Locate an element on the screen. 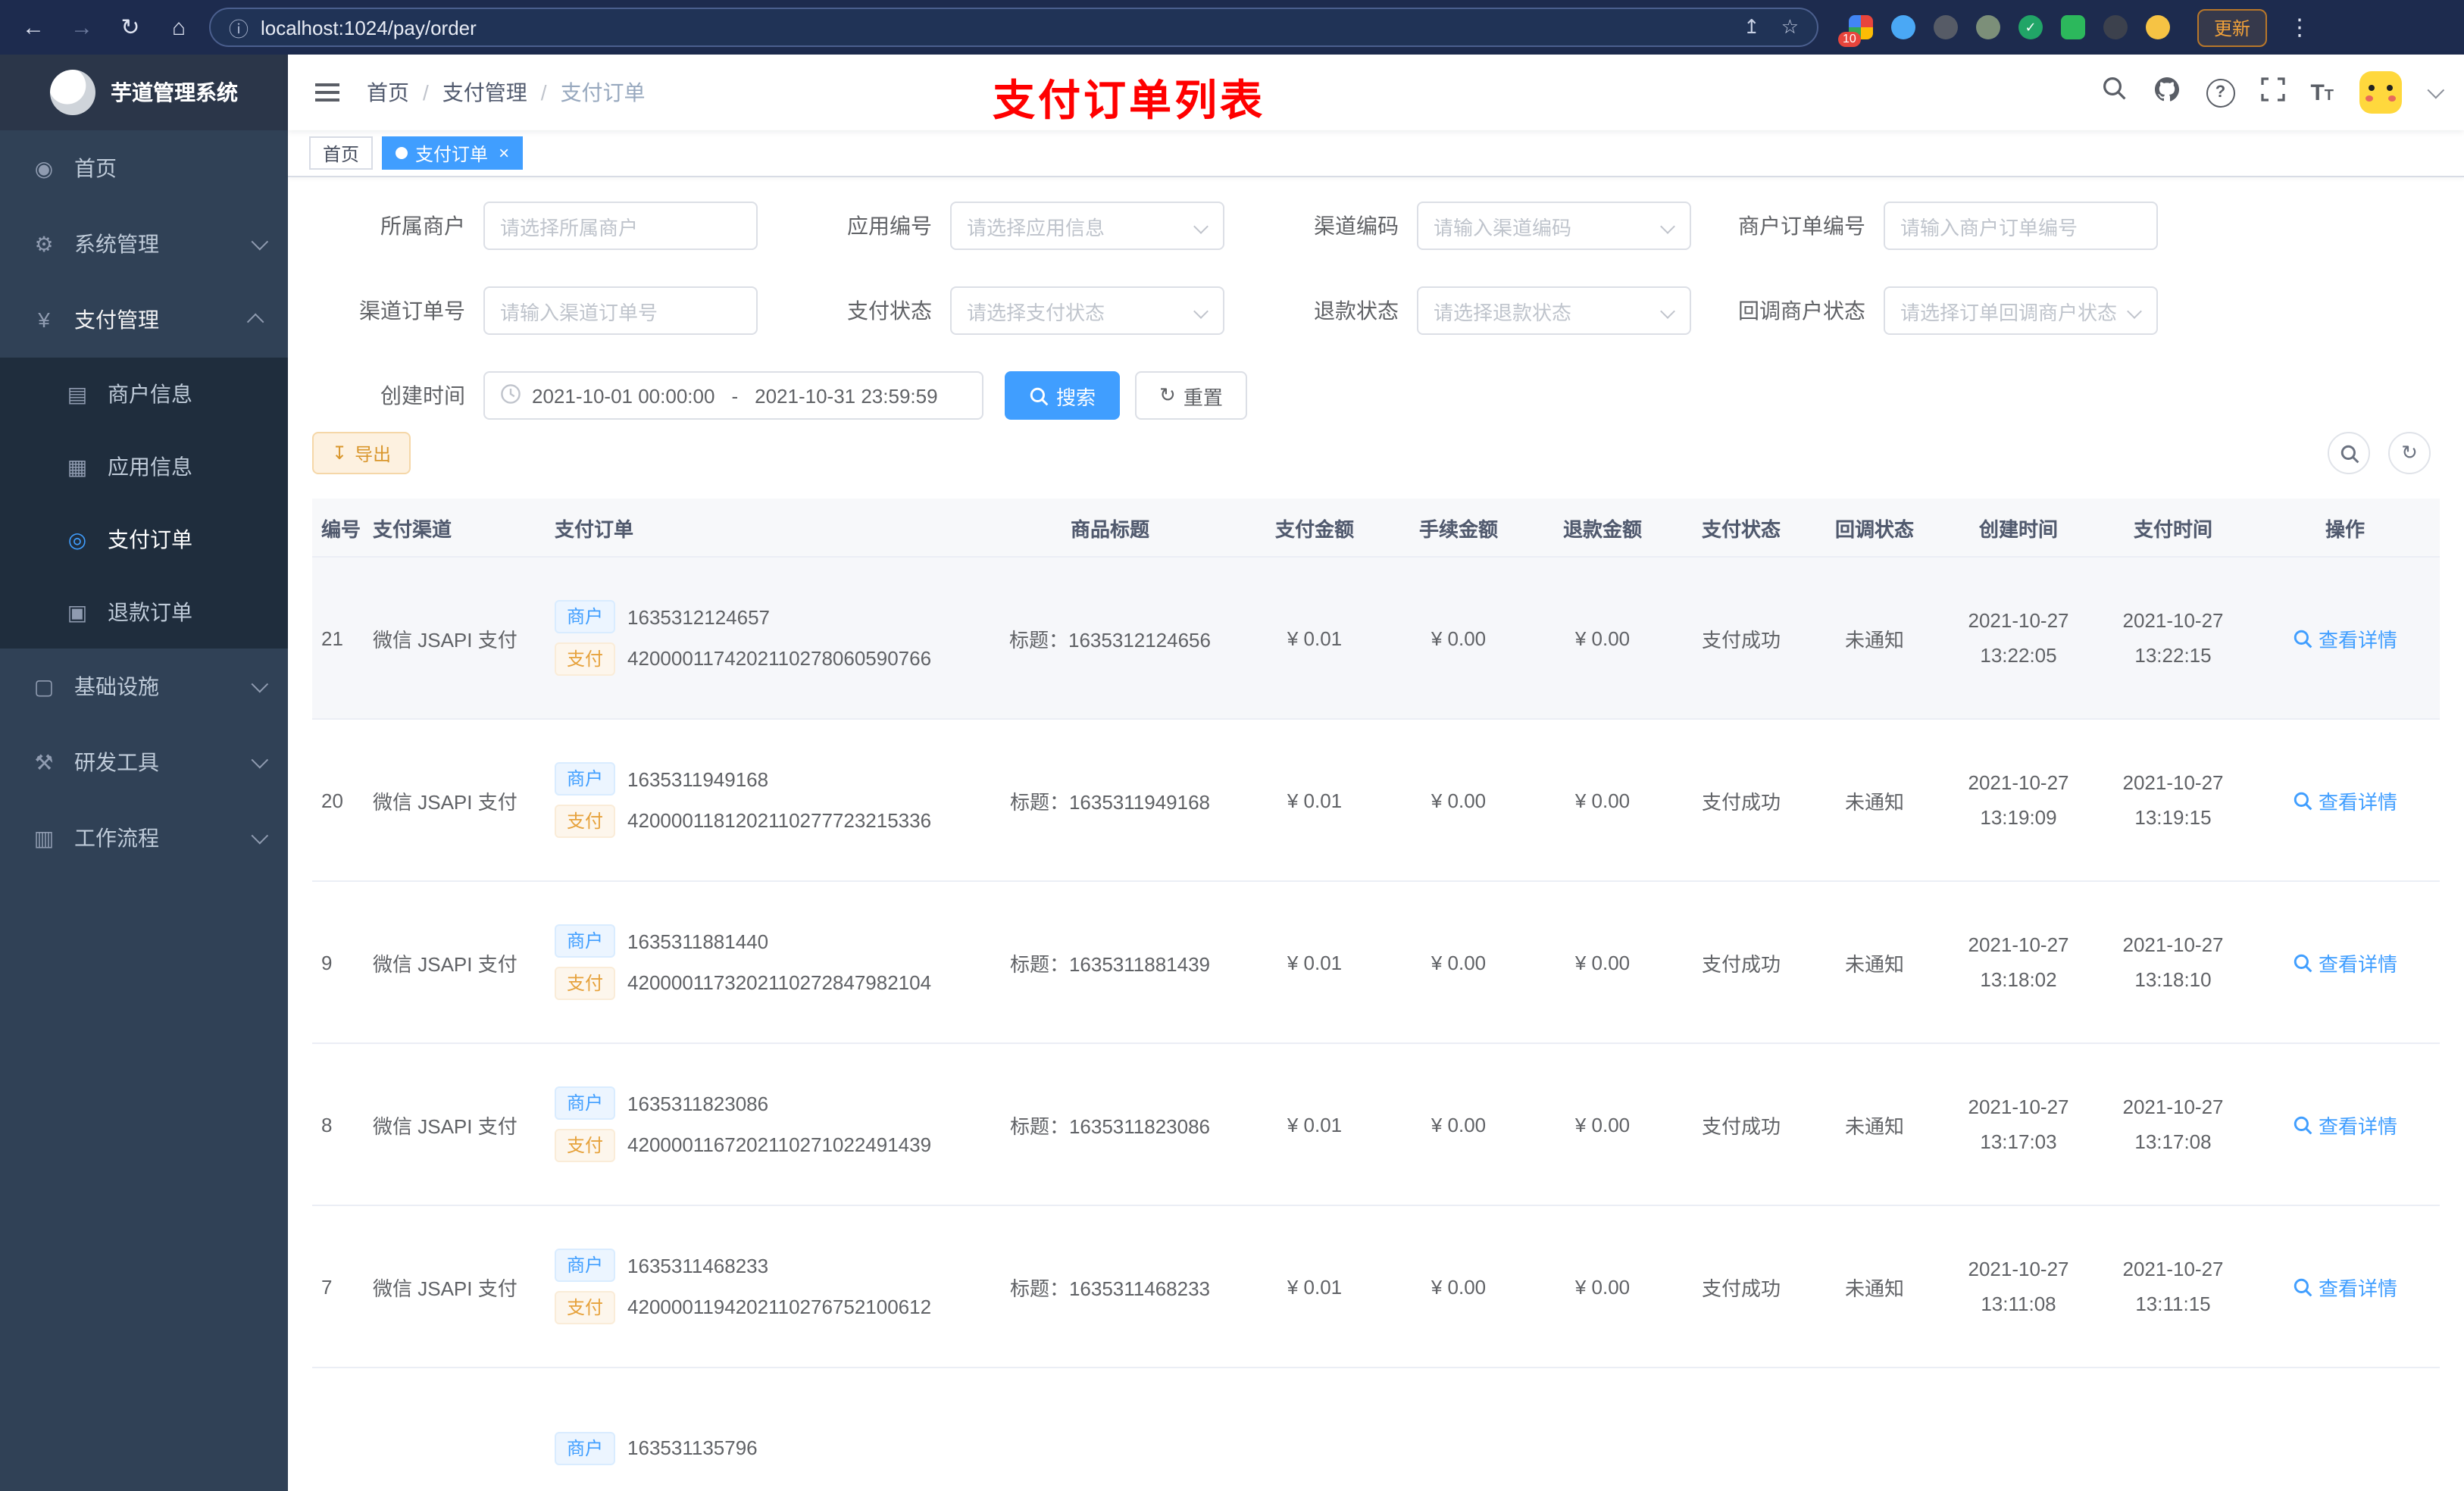  pay-time: 13:19:15 is located at coordinates (2173, 817).